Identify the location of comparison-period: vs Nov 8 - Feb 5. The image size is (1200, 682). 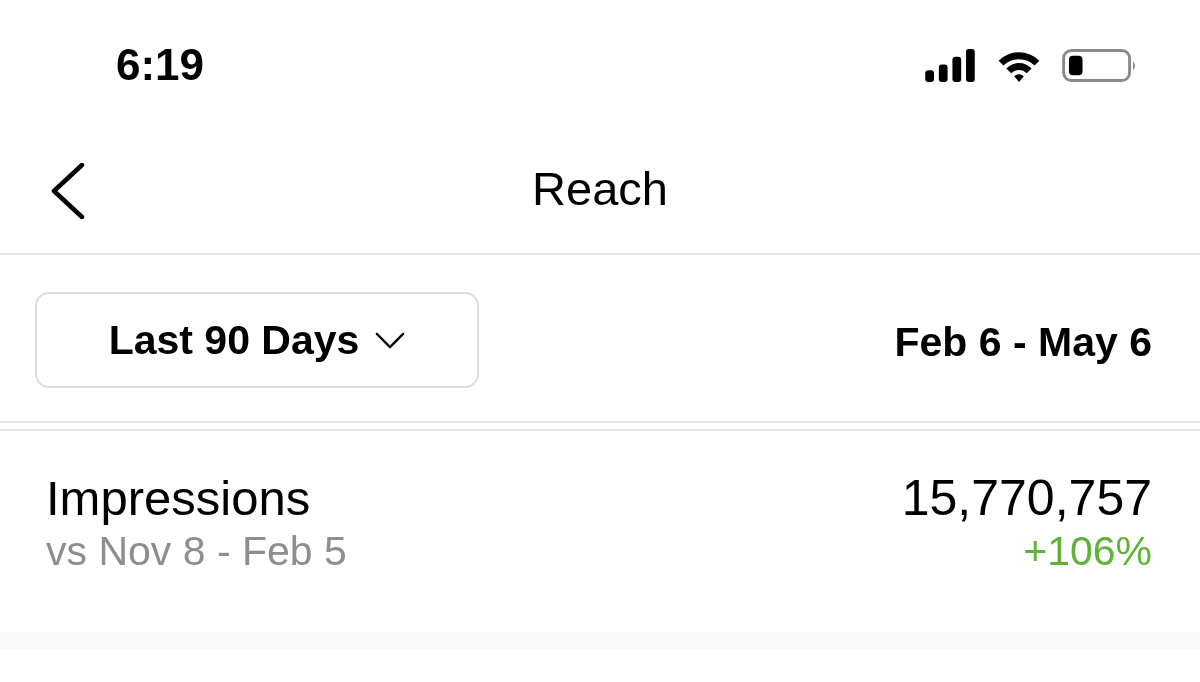
(196, 551).